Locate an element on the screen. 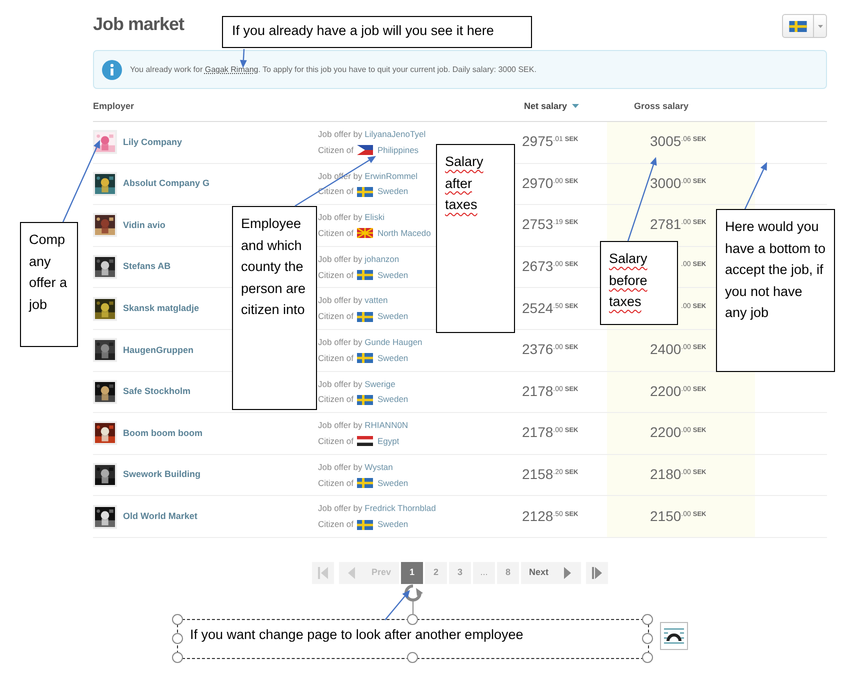  company-link: Swework Building is located at coordinates (162, 475).